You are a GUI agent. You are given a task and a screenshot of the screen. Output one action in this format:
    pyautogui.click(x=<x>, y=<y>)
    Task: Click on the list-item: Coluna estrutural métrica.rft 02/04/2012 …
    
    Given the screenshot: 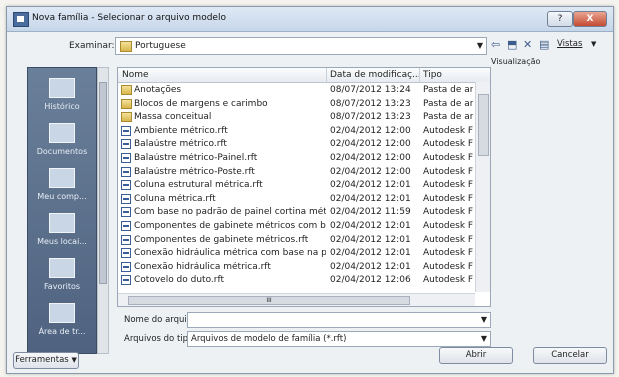 What is the action you would take?
    pyautogui.click(x=295, y=185)
    